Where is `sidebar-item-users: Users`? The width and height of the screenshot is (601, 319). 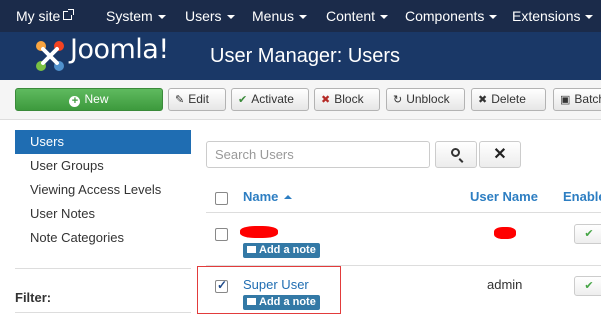
sidebar-item-users: Users is located at coordinates (103, 142).